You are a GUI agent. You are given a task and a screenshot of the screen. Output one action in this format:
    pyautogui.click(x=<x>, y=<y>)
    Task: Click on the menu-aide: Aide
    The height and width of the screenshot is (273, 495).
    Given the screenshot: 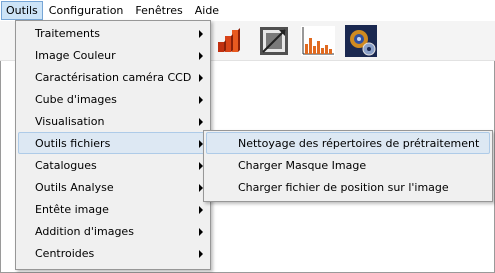 What is the action you would take?
    pyautogui.click(x=207, y=10)
    